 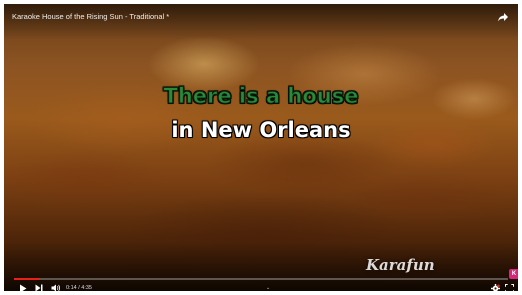 I want to click on volume-icon, so click(x=55, y=287).